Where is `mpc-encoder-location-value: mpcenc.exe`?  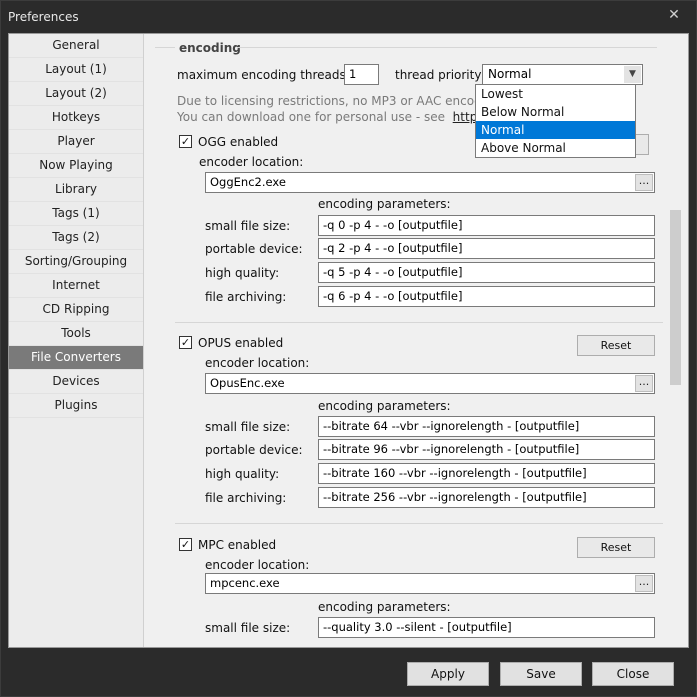 mpc-encoder-location-value: mpcenc.exe is located at coordinates (245, 583).